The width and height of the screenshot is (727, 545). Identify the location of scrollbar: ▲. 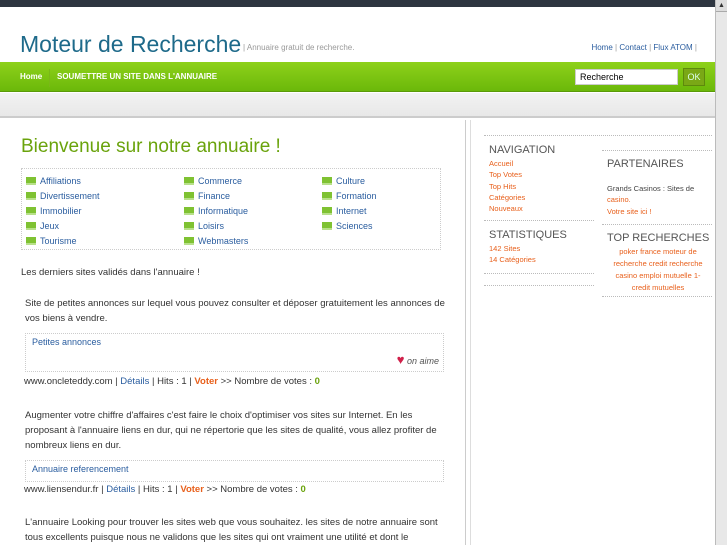
(721, 272).